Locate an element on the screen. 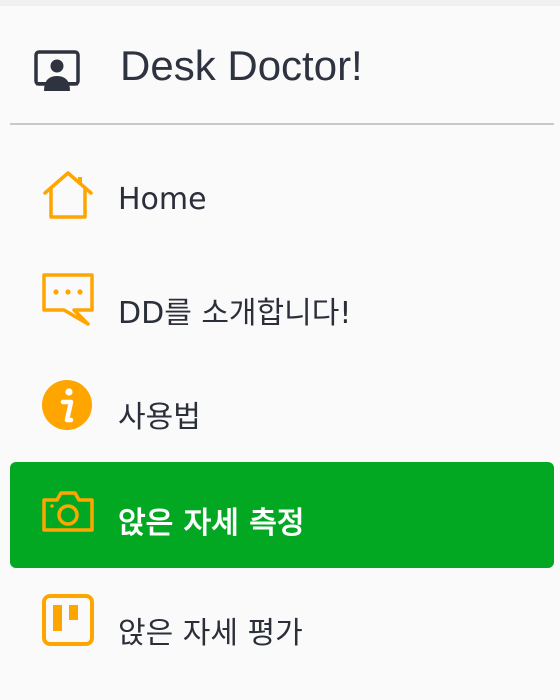 The height and width of the screenshot is (700, 560). sidebar-item-label: DD를 소개합니다! is located at coordinates (235, 313).